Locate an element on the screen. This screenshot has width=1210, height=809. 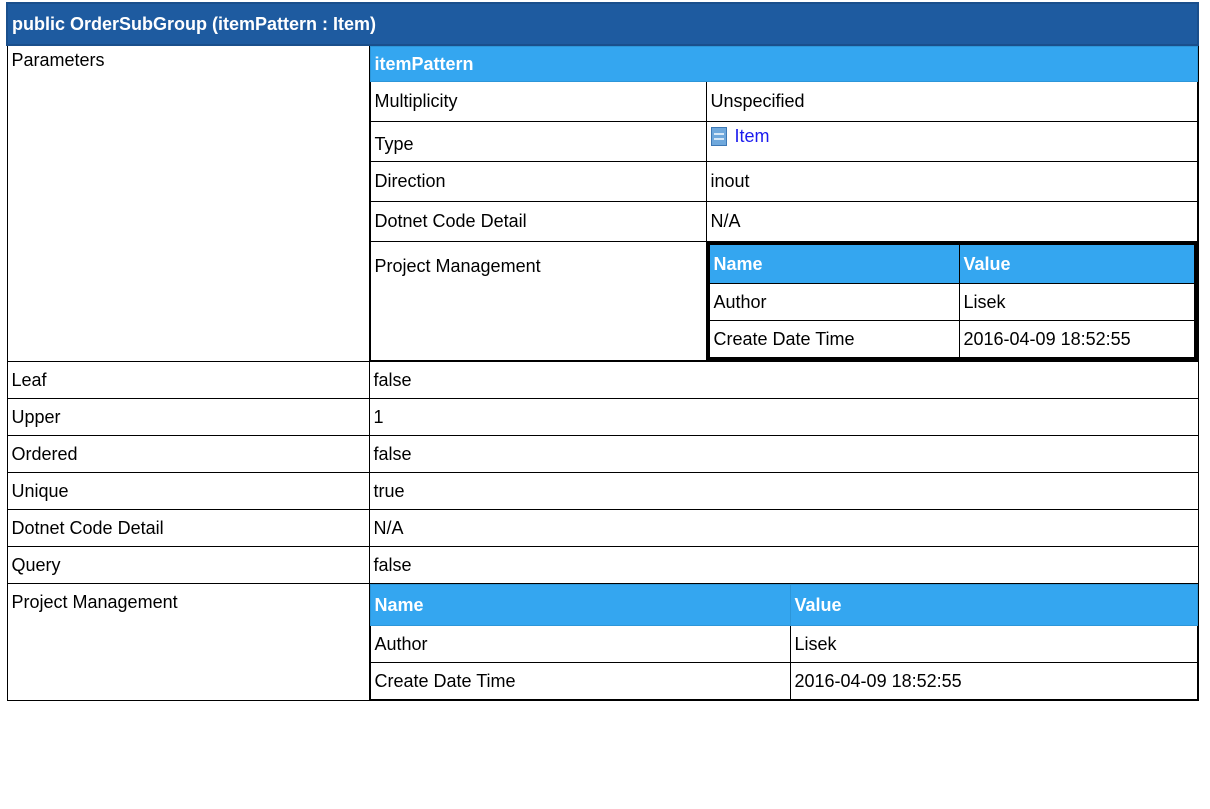
pm-header-value: Value is located at coordinates (993, 605).